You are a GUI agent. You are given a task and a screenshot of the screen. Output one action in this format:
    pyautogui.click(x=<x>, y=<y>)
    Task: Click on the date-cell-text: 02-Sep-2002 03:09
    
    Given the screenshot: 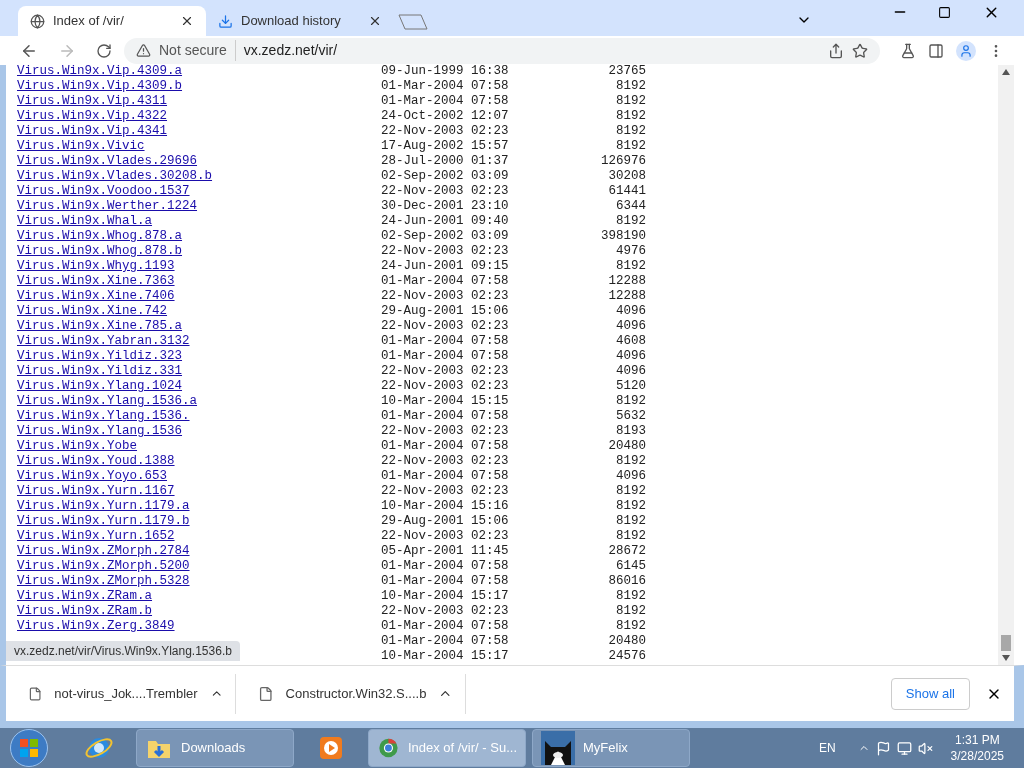 What is the action you would take?
    pyautogui.click(x=445, y=176)
    